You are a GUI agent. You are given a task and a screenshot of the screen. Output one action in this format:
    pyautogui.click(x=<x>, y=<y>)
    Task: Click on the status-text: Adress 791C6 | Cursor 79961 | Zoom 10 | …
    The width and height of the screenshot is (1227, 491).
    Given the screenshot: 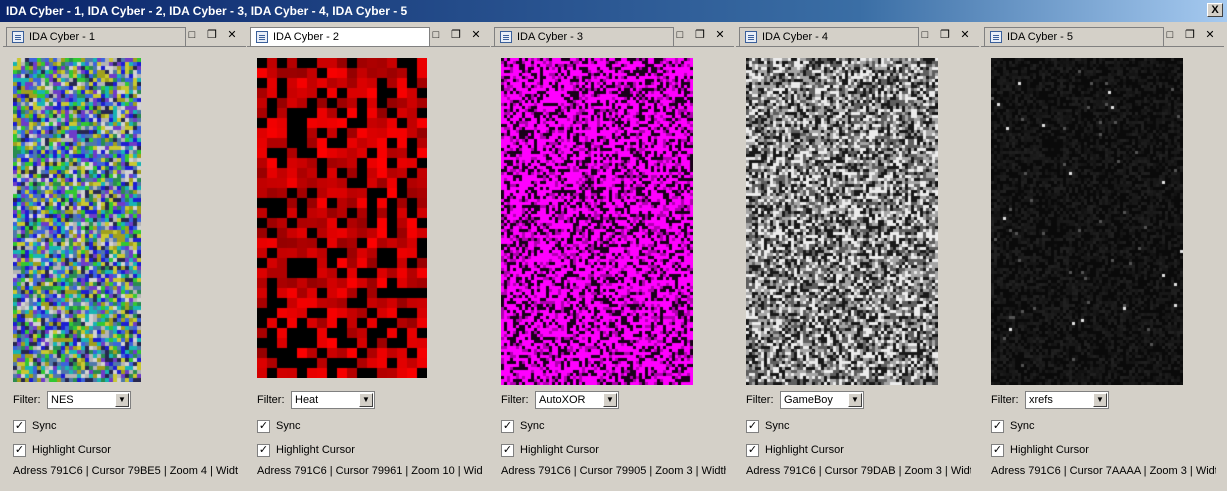 What is the action you would take?
    pyautogui.click(x=369, y=471)
    